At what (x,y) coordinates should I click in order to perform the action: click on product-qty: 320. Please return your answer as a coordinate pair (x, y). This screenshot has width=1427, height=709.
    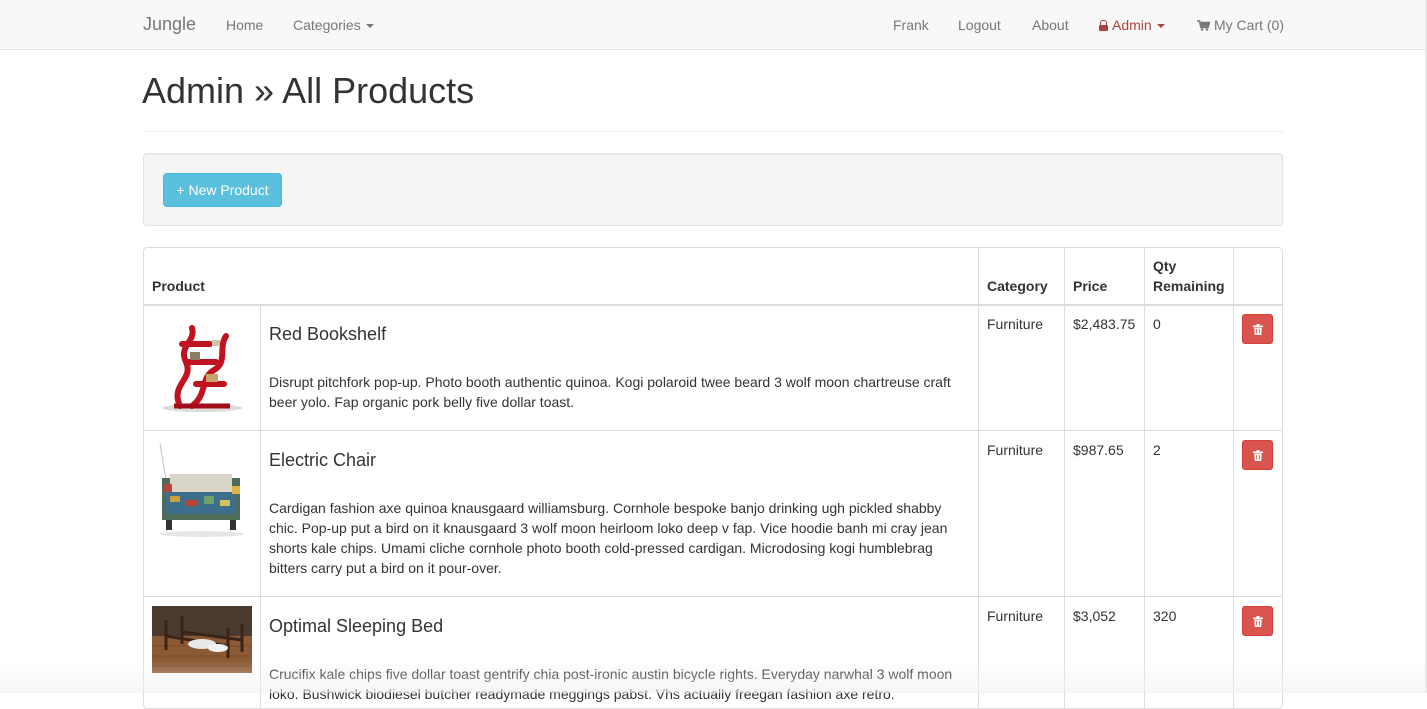
    Looking at the image, I should click on (1165, 616).